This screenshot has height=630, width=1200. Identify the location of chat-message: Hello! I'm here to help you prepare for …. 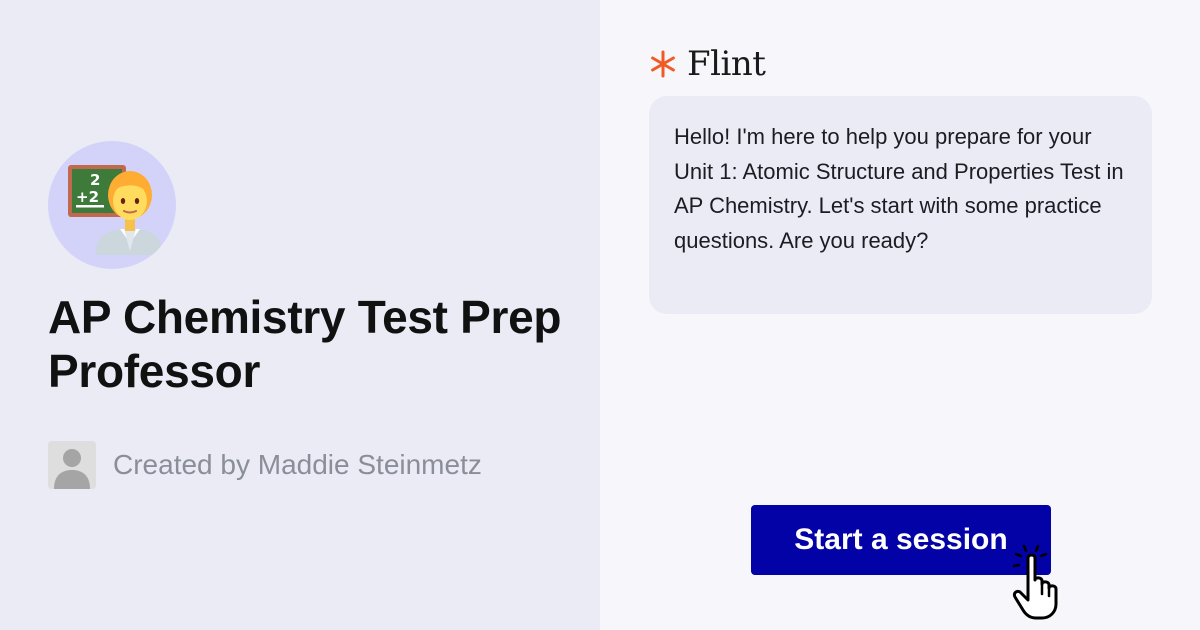
(899, 188).